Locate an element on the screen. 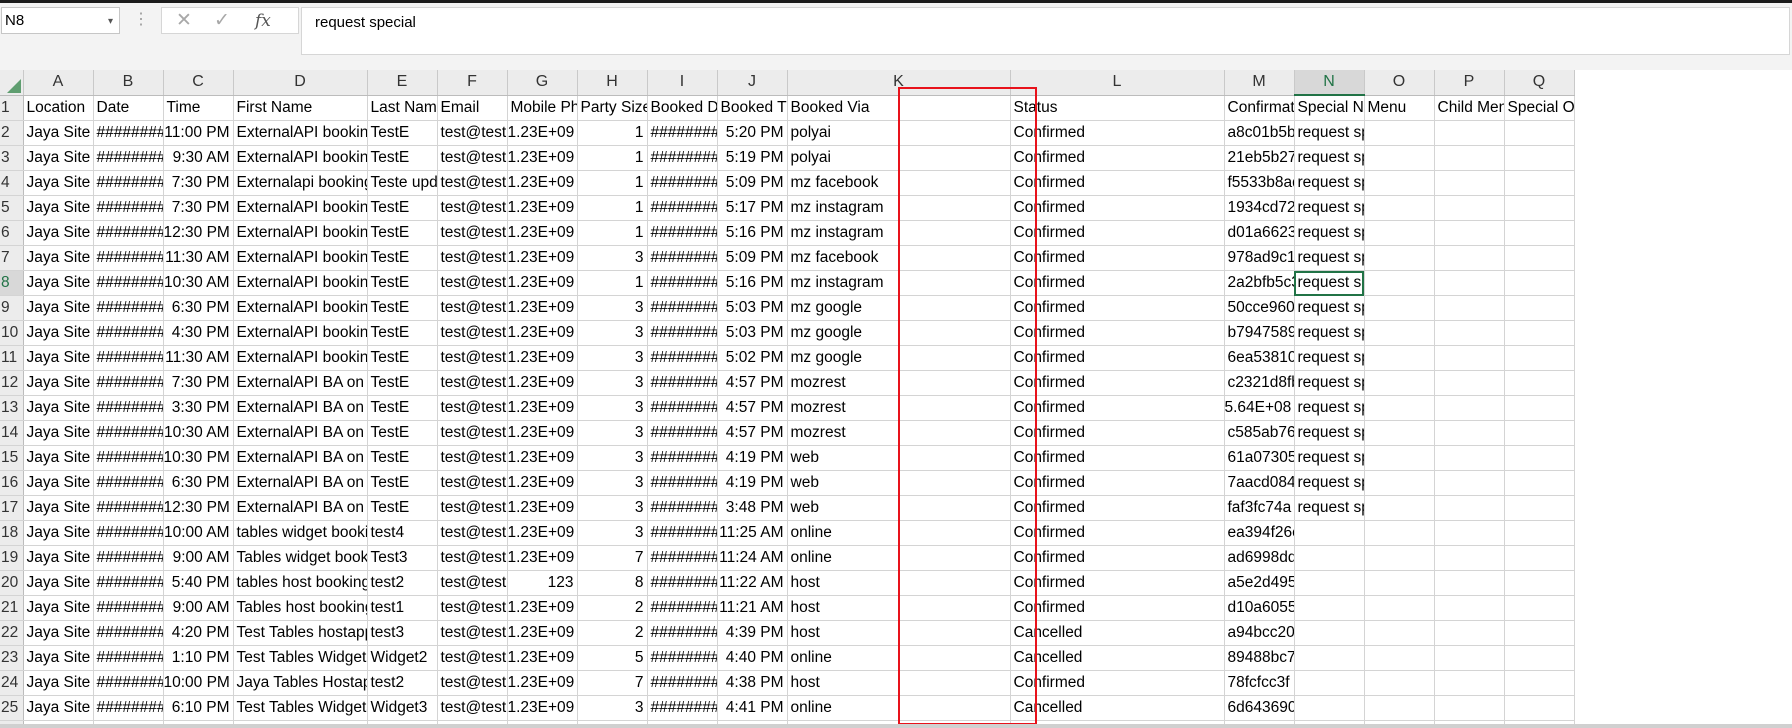  cell-f20: test@test. is located at coordinates (472, 583).